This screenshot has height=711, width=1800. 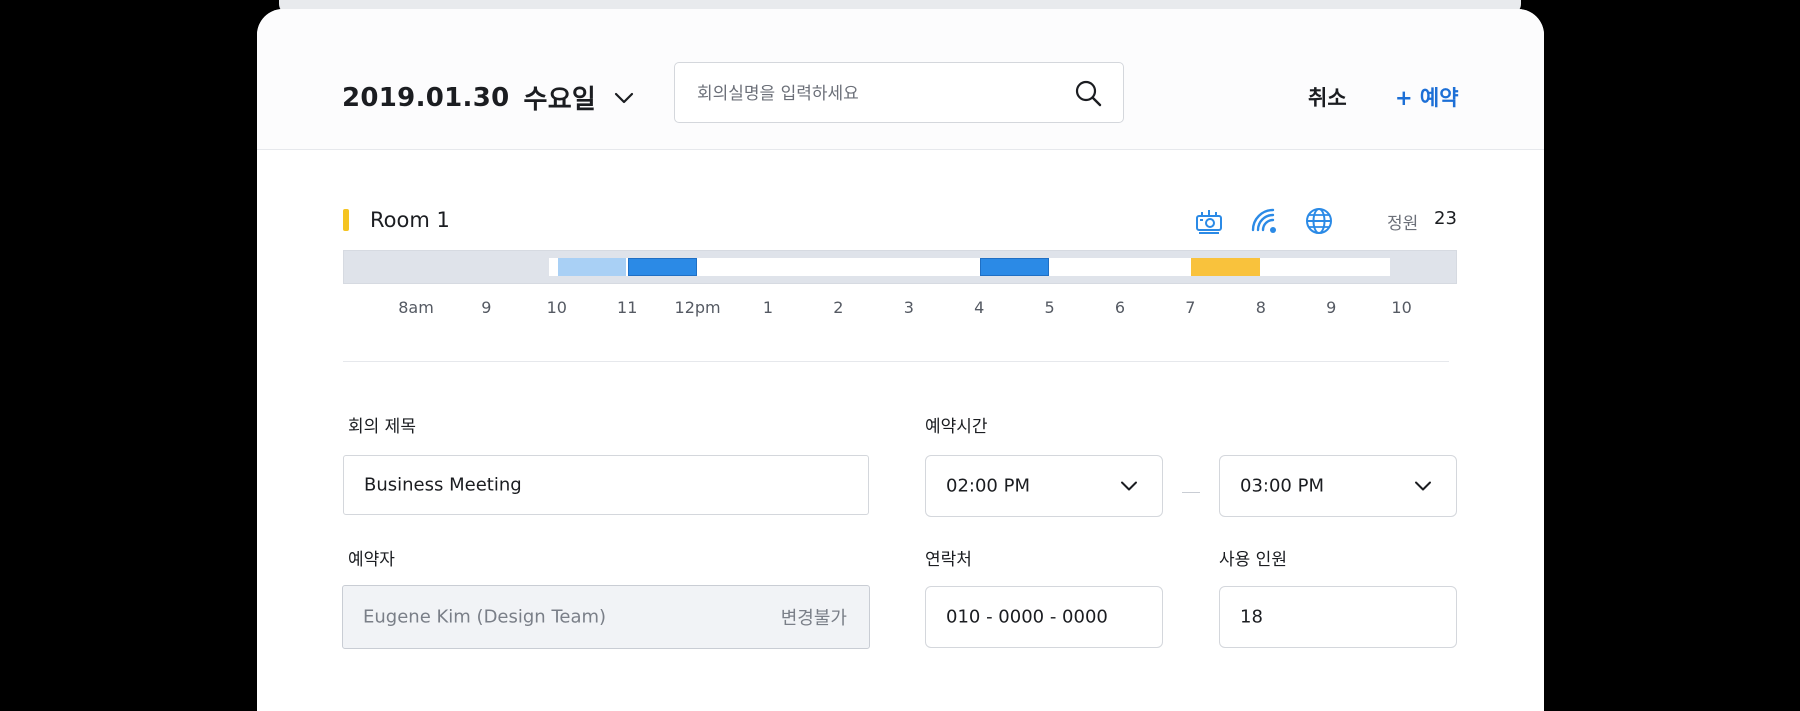 I want to click on timeline-tick-label: 2, so click(x=838, y=307).